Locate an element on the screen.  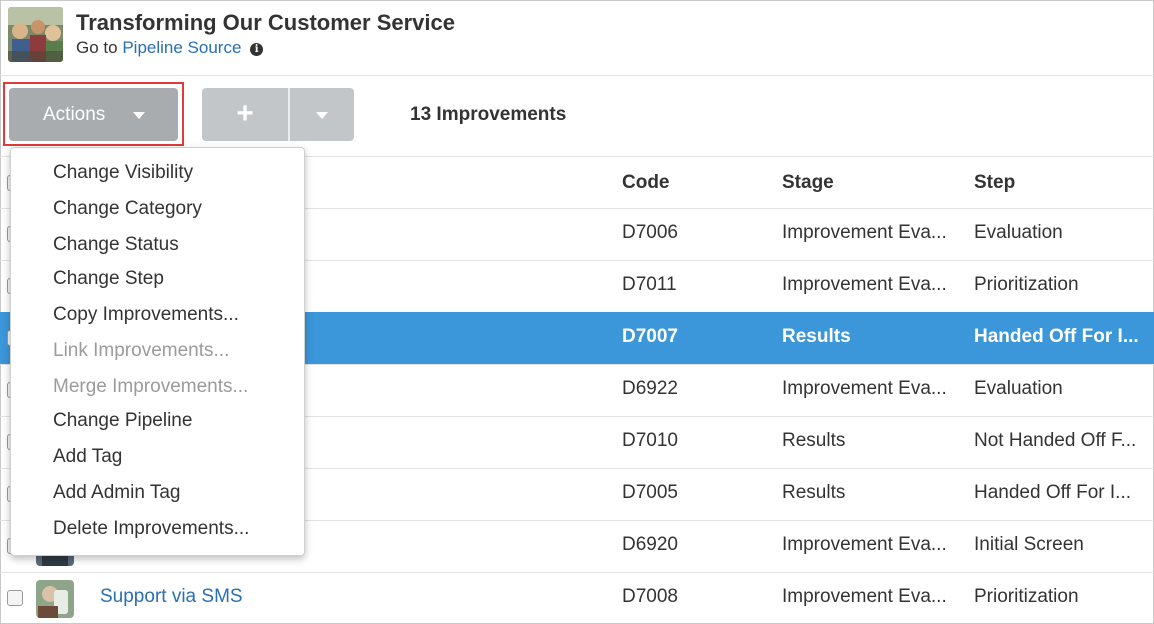
improvements-count: 13 Improvements is located at coordinates (488, 114).